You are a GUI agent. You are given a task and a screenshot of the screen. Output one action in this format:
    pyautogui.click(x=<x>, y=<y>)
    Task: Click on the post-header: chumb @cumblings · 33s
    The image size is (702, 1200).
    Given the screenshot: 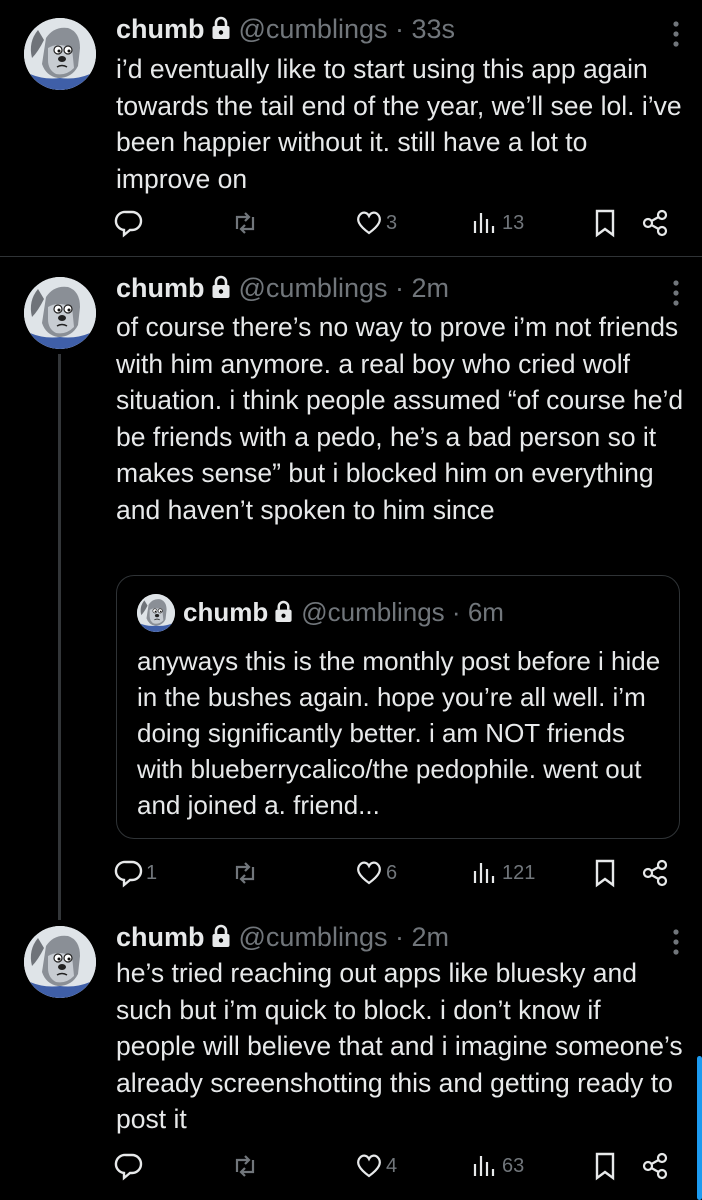 What is the action you would take?
    pyautogui.click(x=285, y=30)
    